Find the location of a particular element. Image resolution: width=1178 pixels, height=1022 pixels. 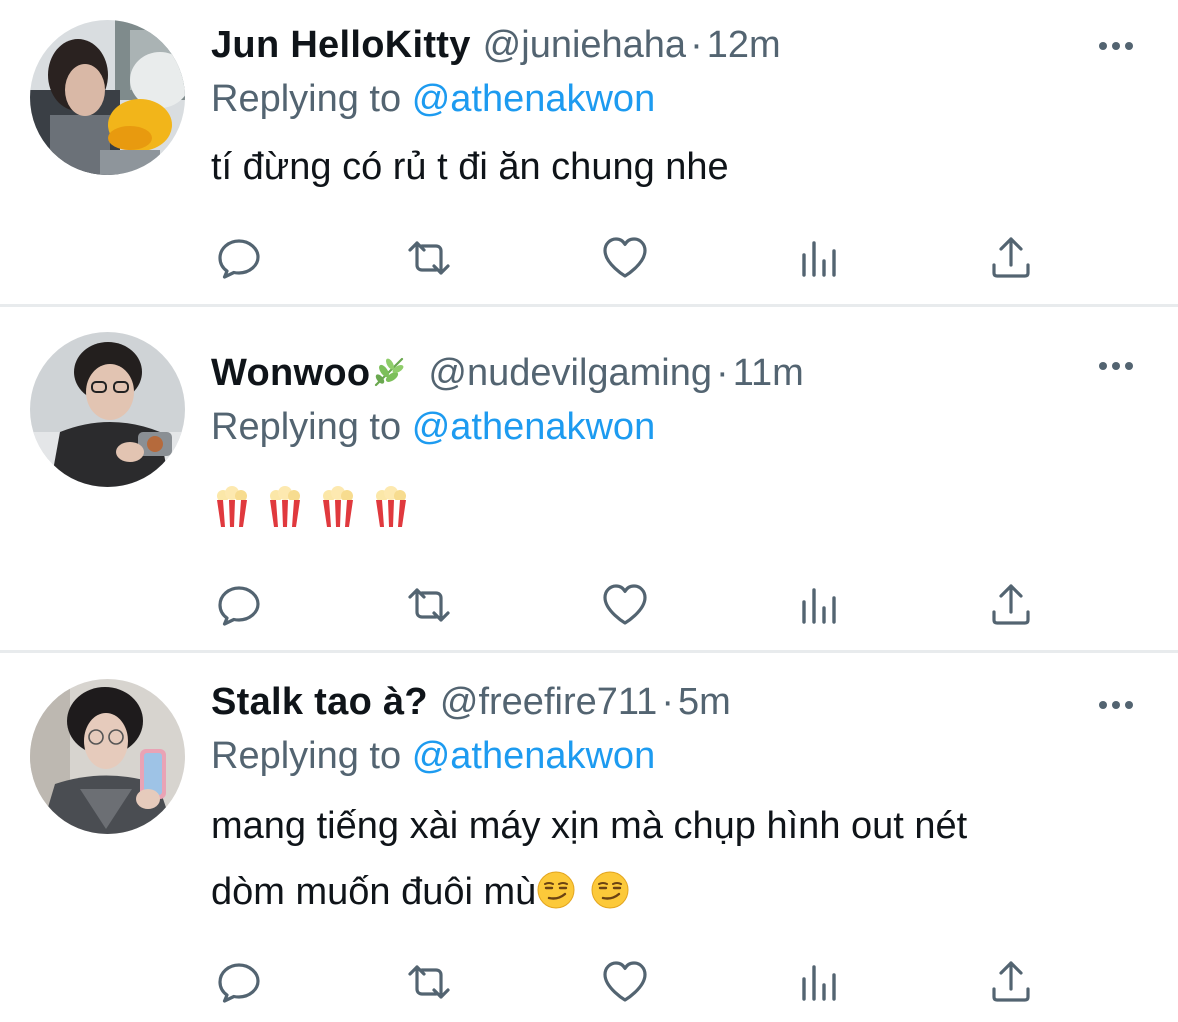

tweet-meta: @freefire711 · 5m is located at coordinates (585, 702).